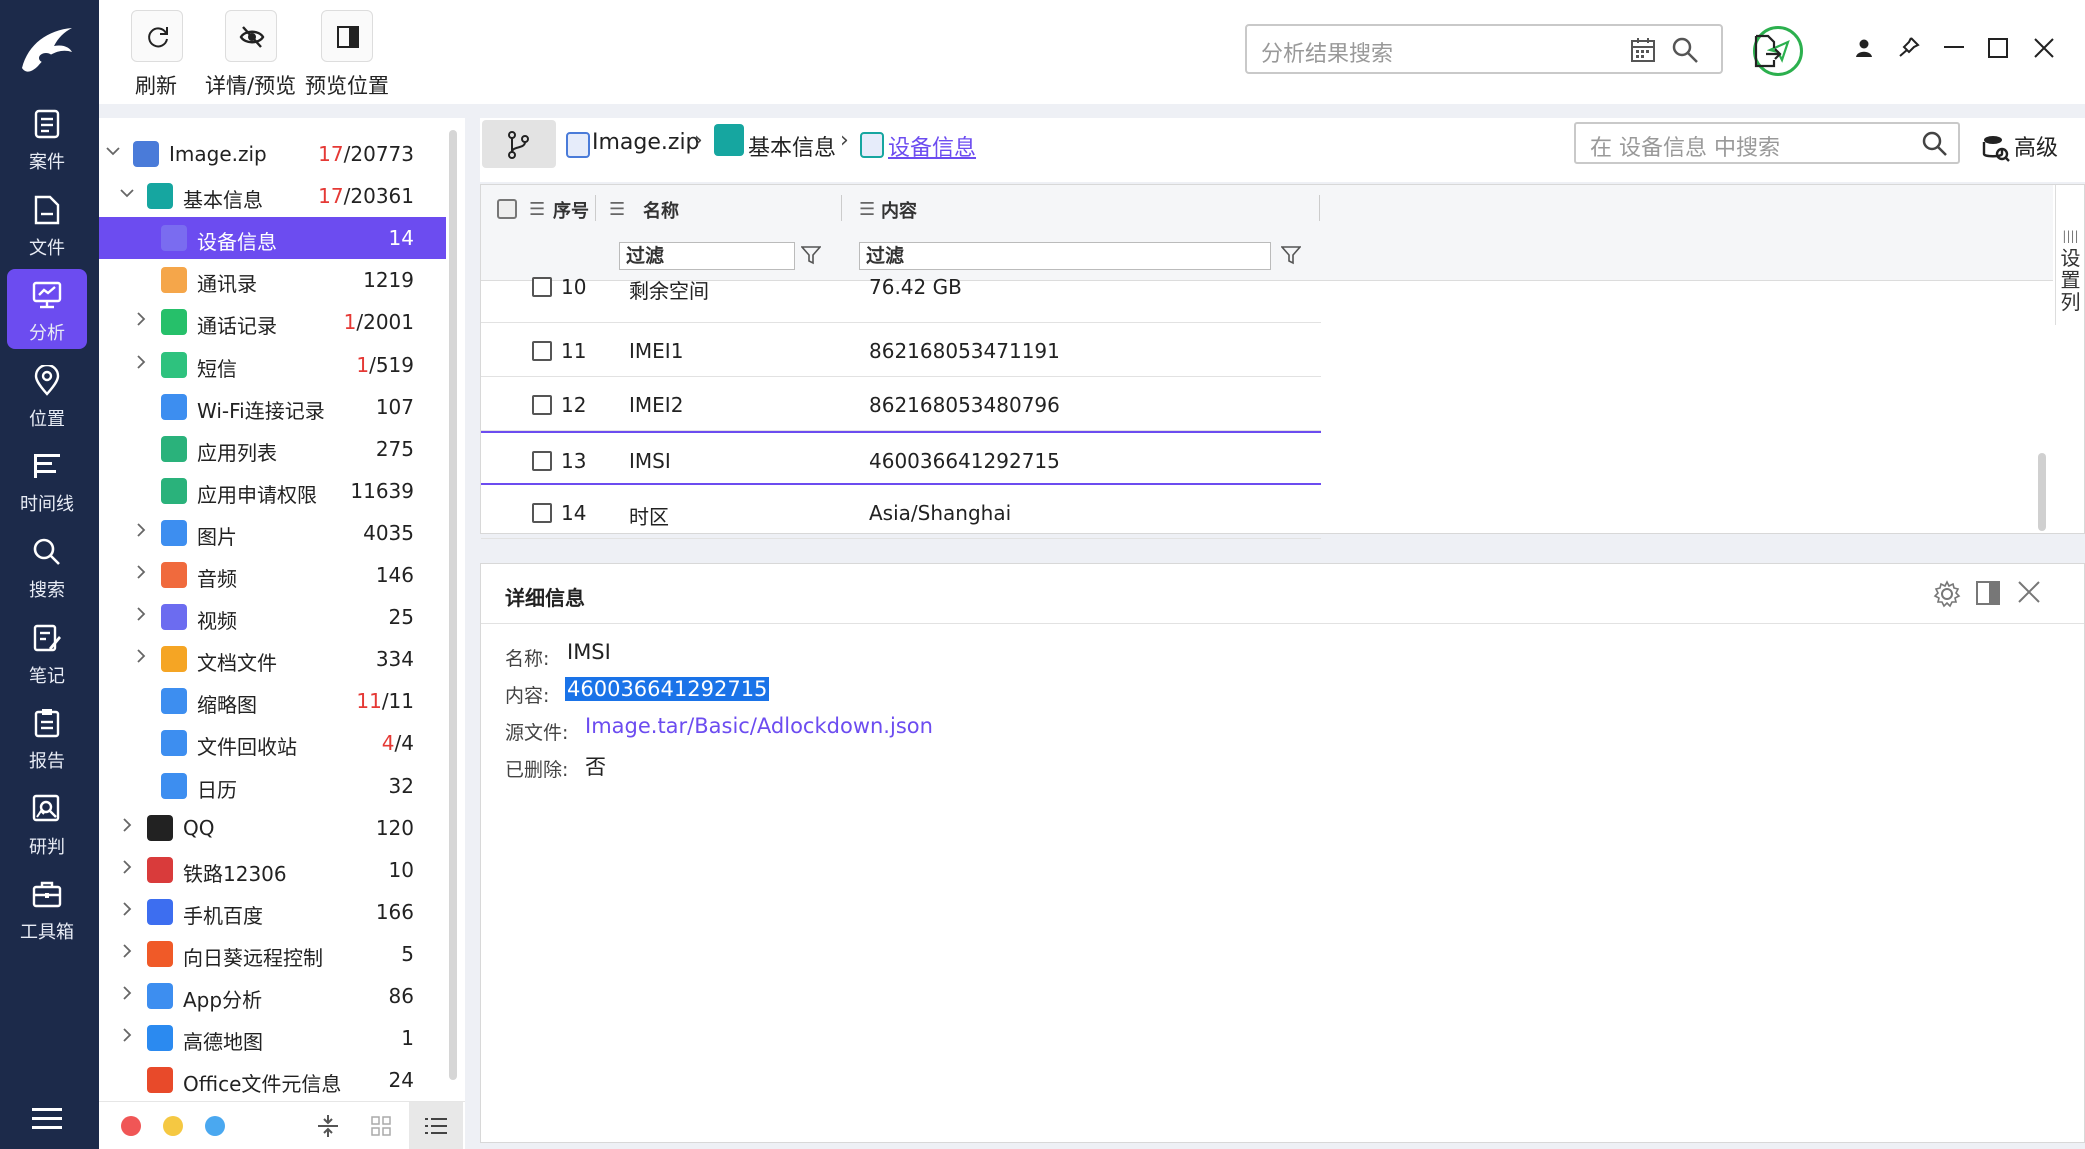 The height and width of the screenshot is (1149, 2085). I want to click on settings-columns-button: |||| 设置列, so click(2070, 255).